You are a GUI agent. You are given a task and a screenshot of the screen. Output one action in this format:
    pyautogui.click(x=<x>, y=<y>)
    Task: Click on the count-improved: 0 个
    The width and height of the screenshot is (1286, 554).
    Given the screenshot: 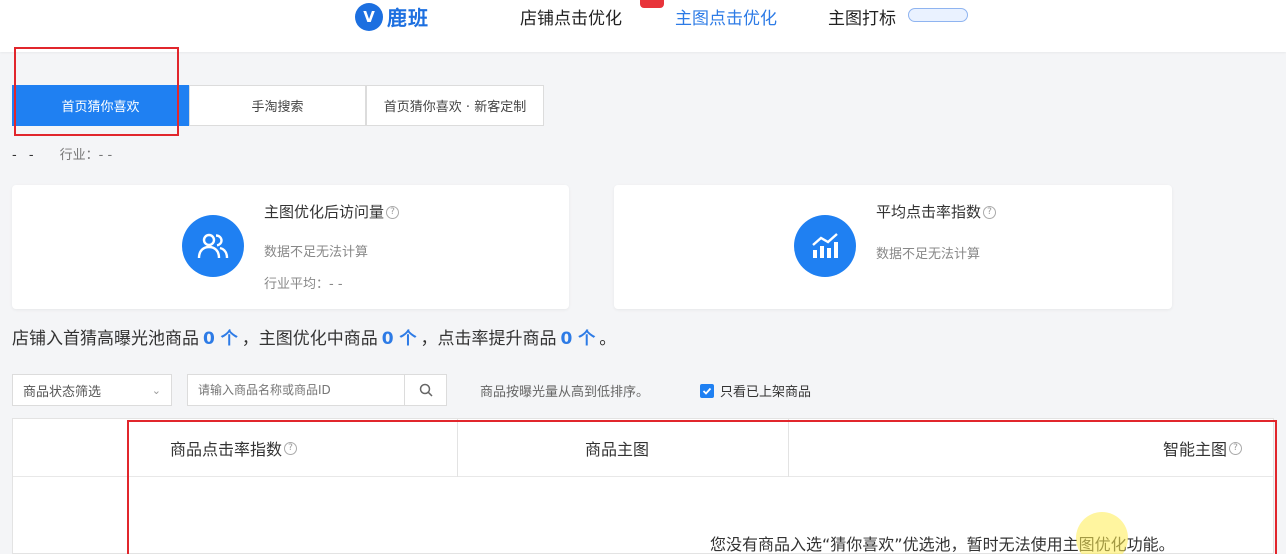 What is the action you would take?
    pyautogui.click(x=578, y=339)
    